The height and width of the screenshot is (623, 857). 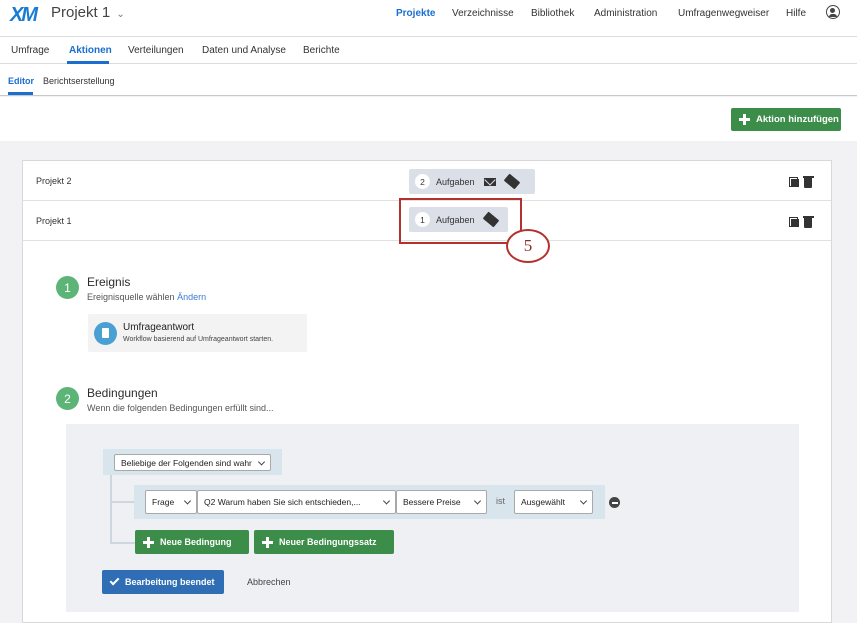 I want to click on nav-administration: Administration, so click(x=625, y=13).